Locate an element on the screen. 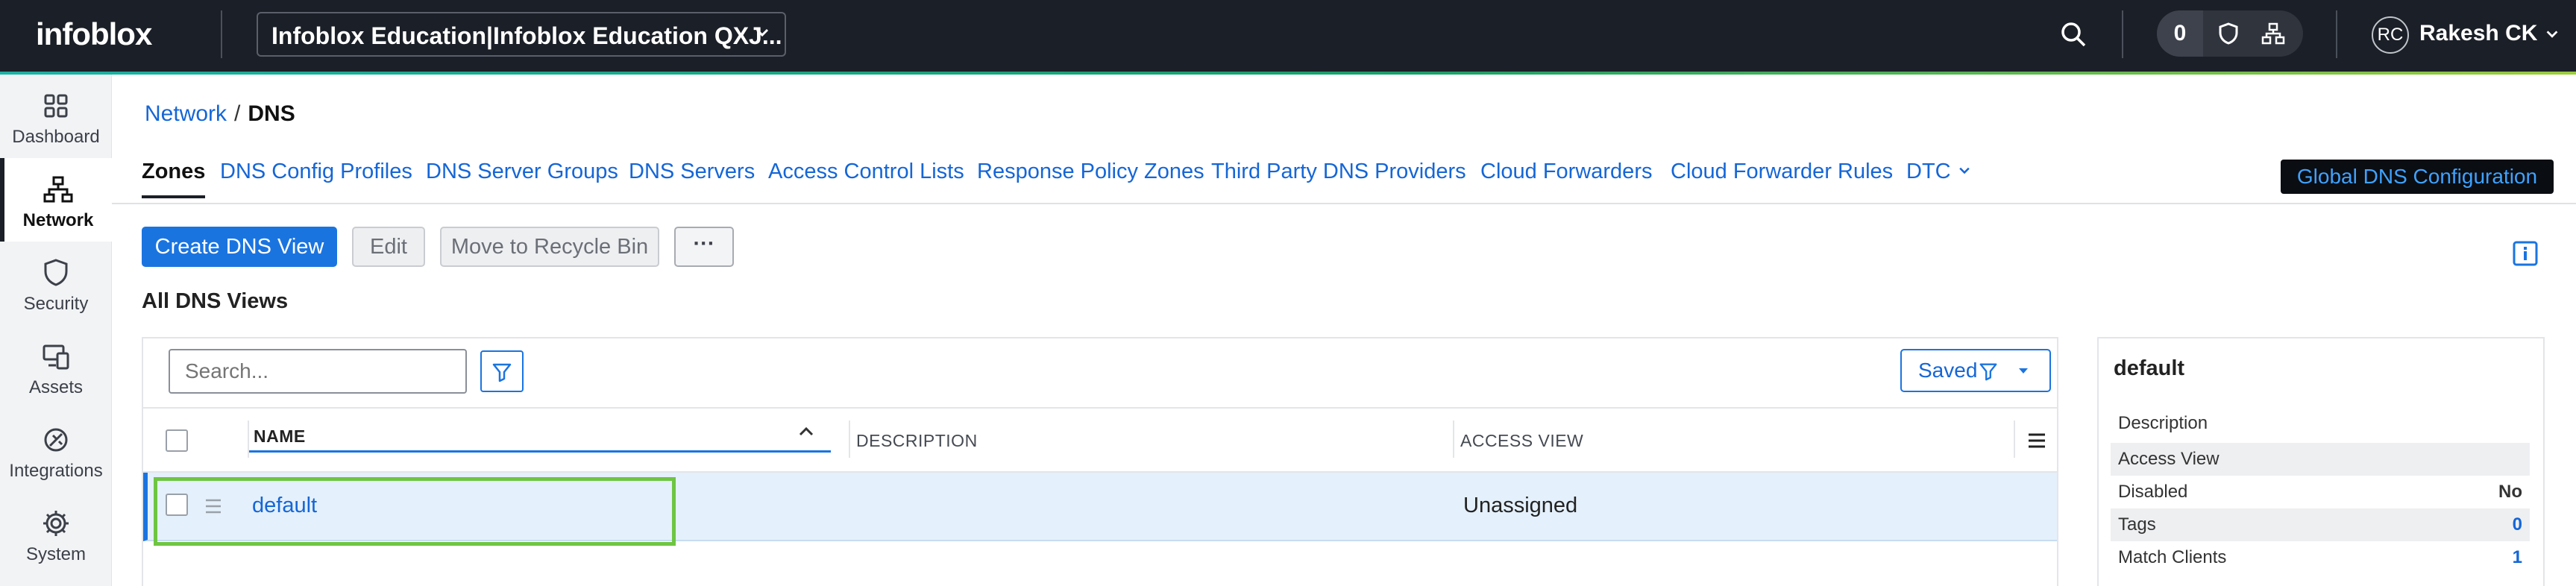  saved-filters-button: Saved is located at coordinates (1976, 370).